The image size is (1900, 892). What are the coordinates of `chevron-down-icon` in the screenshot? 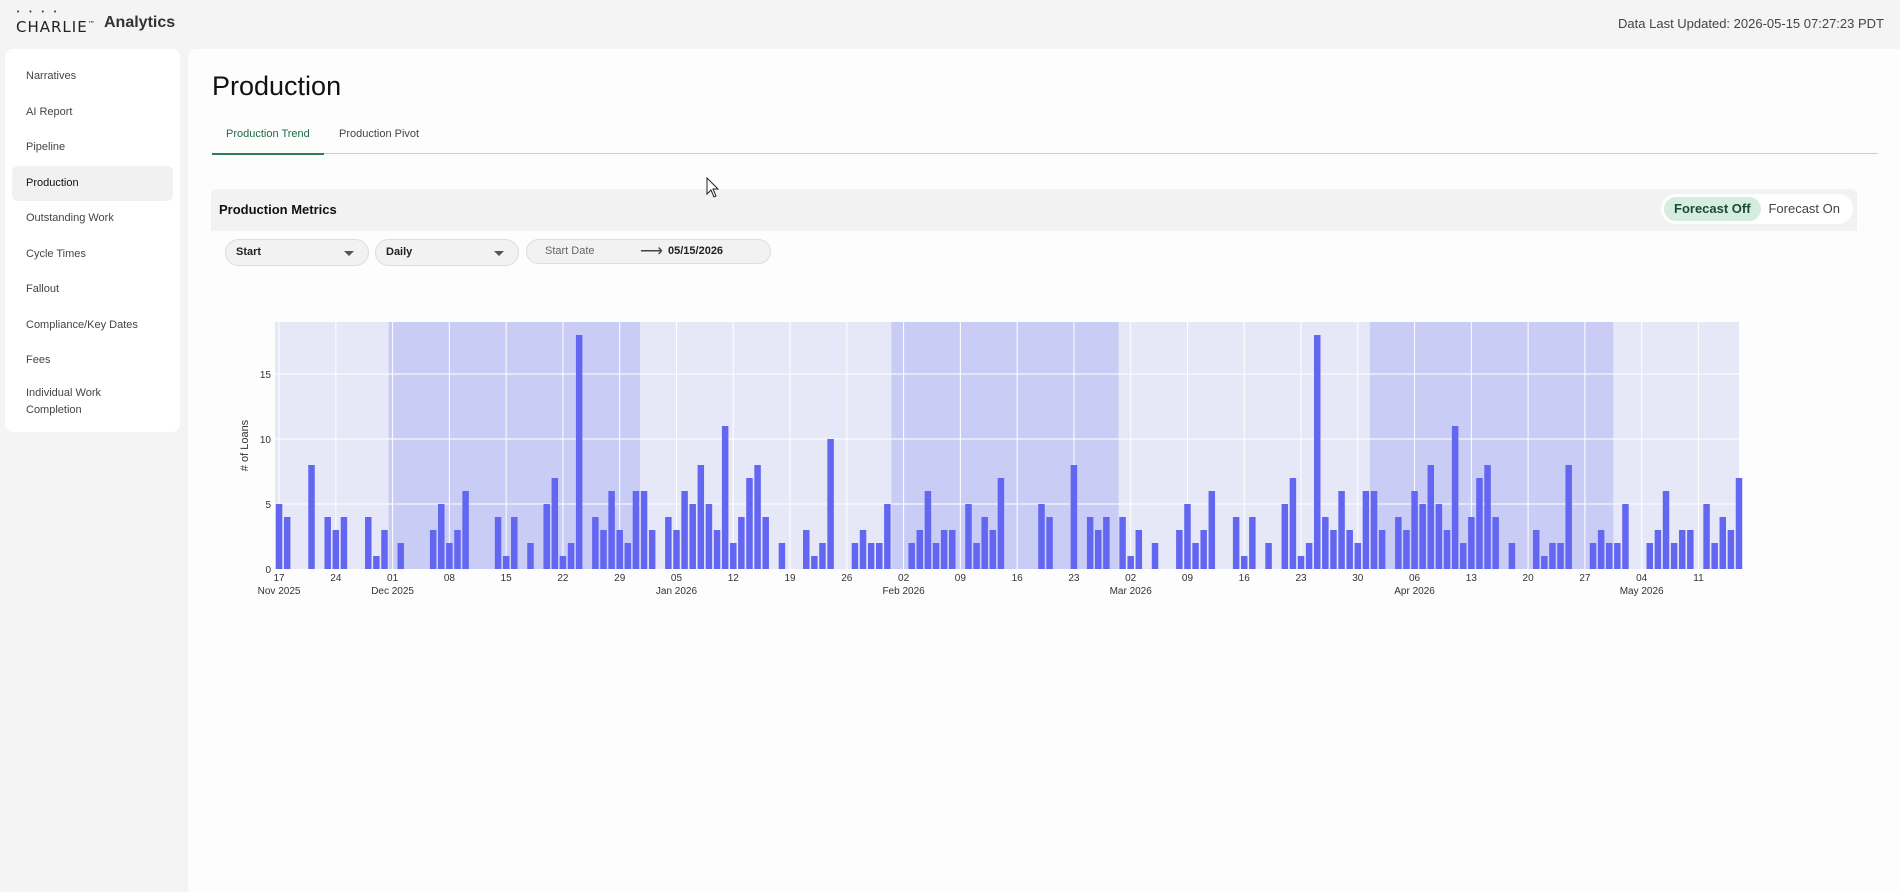 It's located at (499, 253).